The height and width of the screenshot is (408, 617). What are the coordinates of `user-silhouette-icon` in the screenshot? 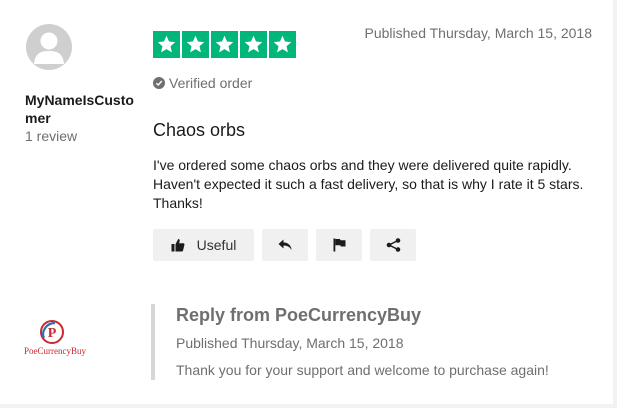 It's located at (49, 48).